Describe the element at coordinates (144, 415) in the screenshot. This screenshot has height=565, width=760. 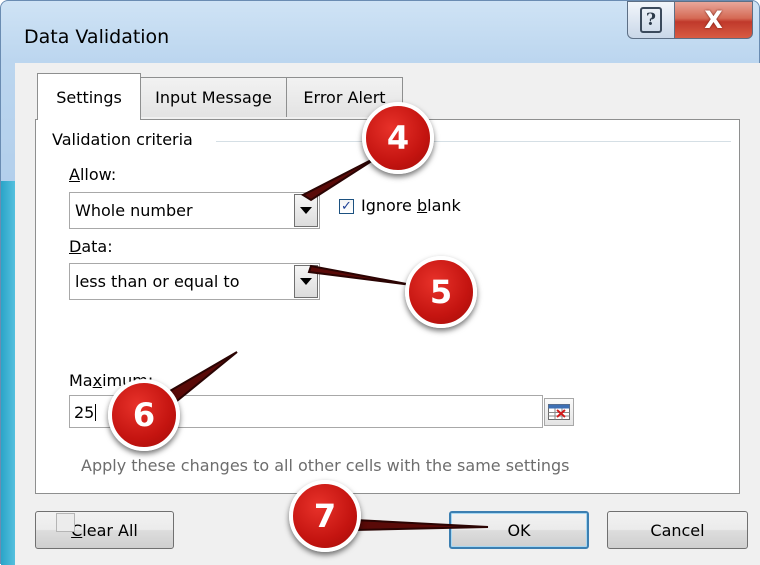
I see `callout-badge-6: 6` at that location.